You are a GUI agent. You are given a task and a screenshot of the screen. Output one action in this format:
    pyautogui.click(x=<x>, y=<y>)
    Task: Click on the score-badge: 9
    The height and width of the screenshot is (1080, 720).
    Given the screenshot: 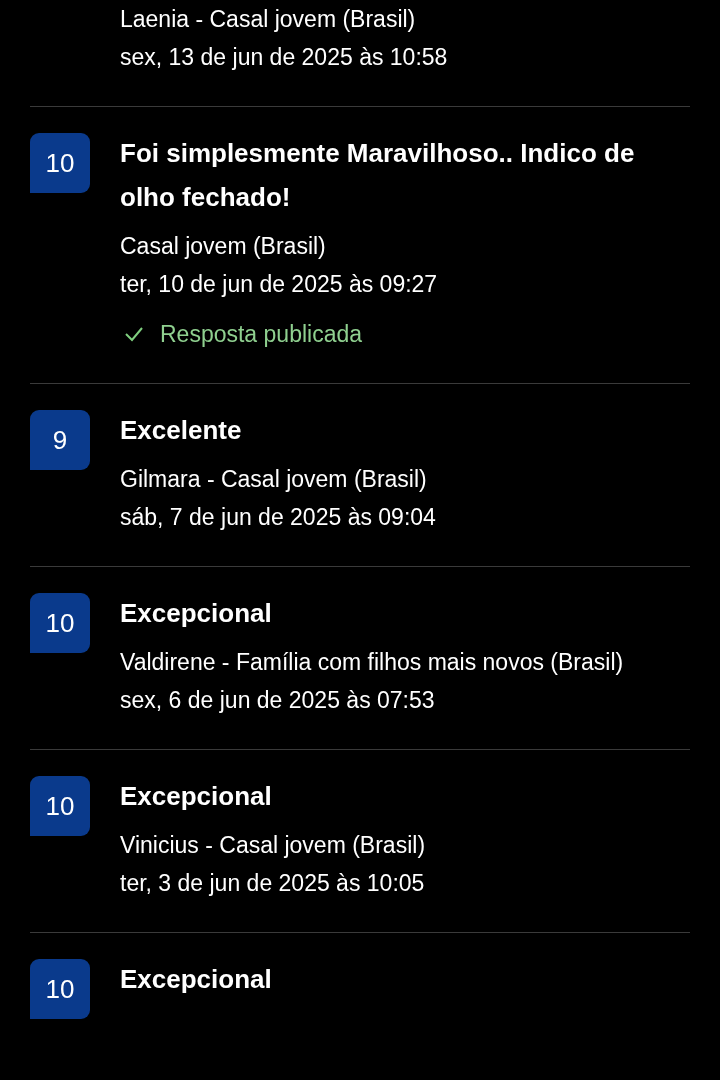 What is the action you would take?
    pyautogui.click(x=60, y=440)
    